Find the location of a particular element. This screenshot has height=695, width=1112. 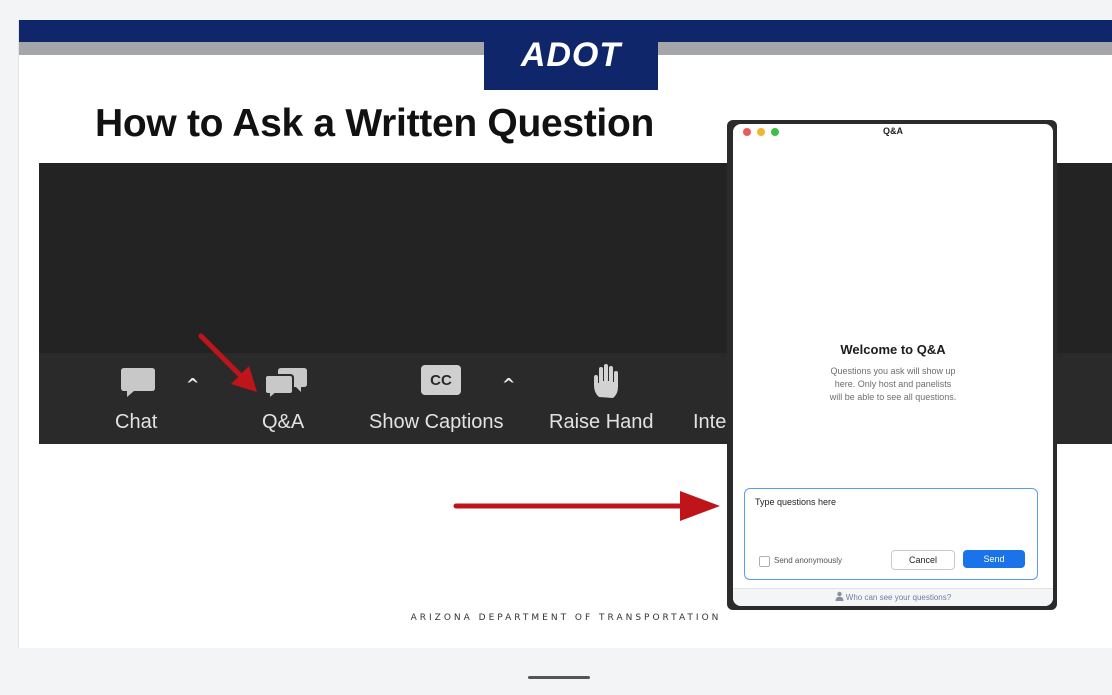

interpretation-label-truncated: Inte is located at coordinates (709, 422).